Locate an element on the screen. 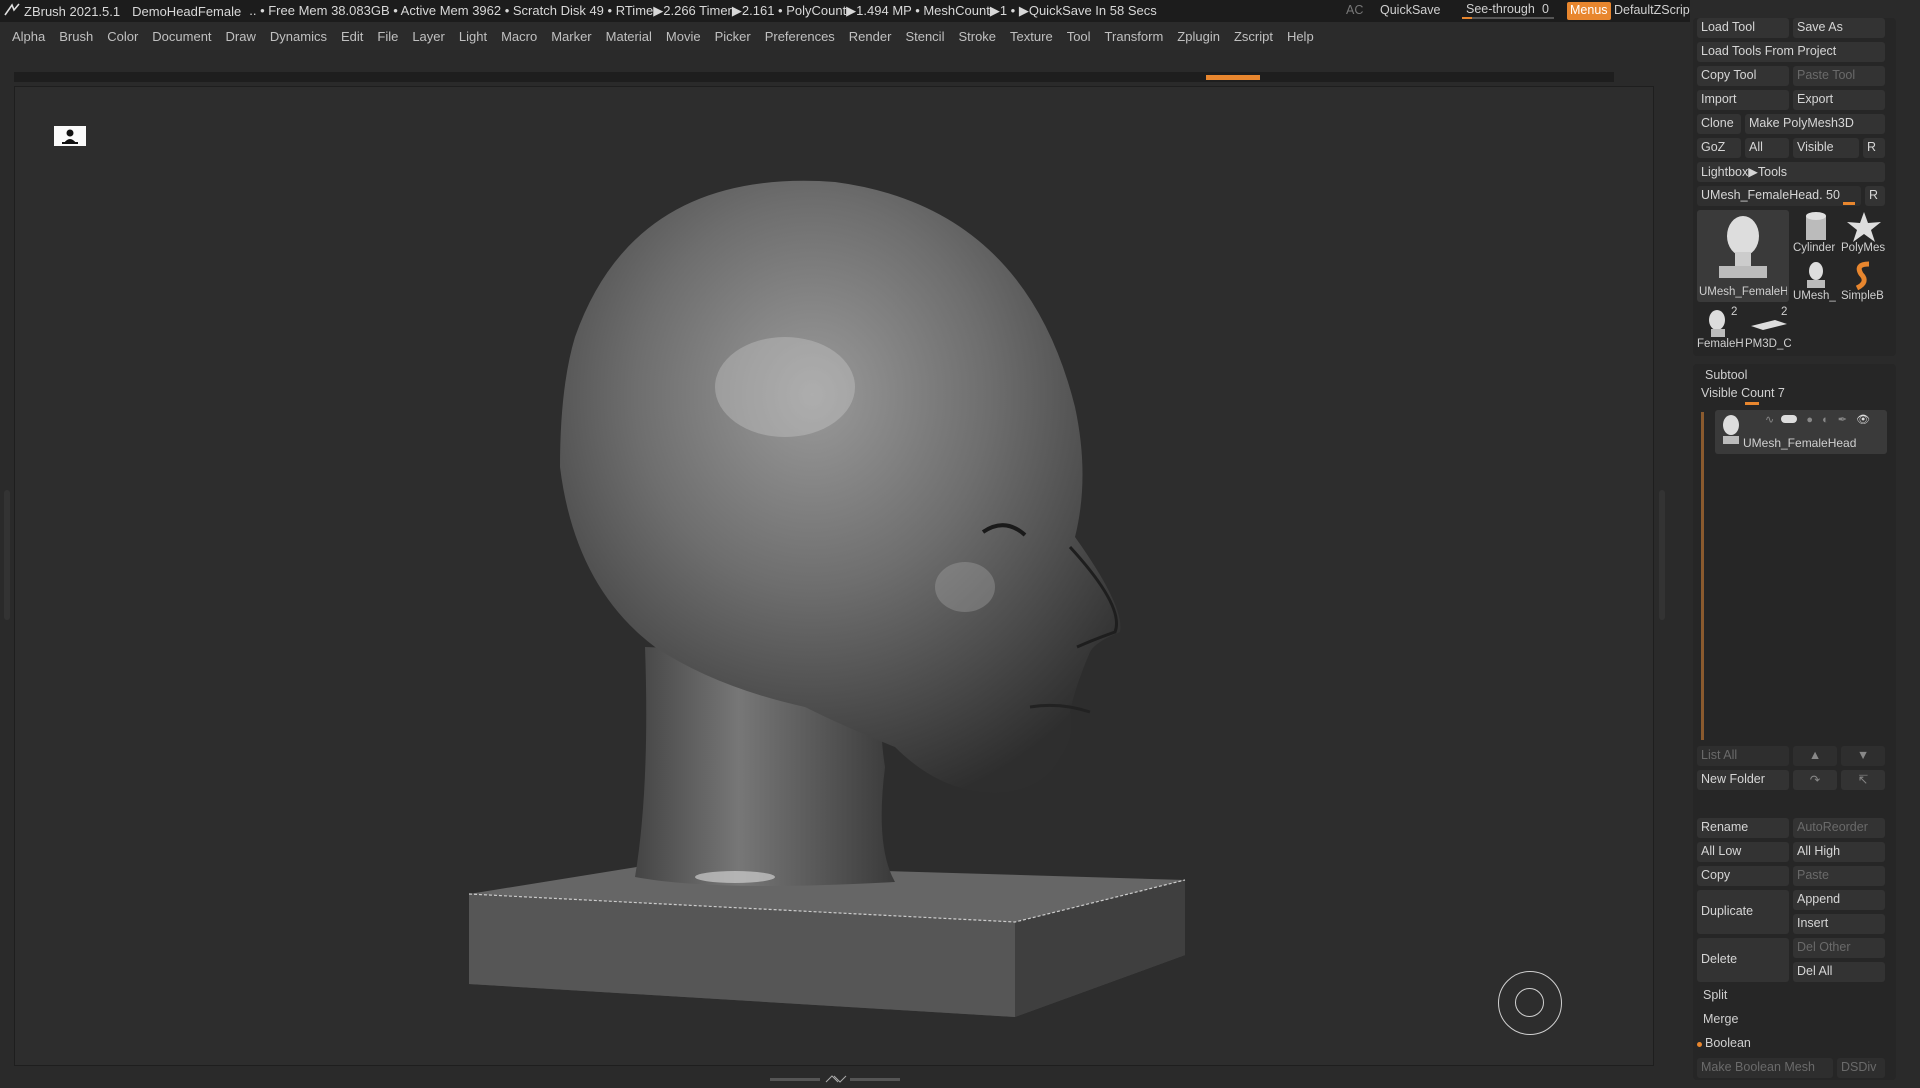 This screenshot has height=1088, width=1920. menu-layer: Layer is located at coordinates (428, 36).